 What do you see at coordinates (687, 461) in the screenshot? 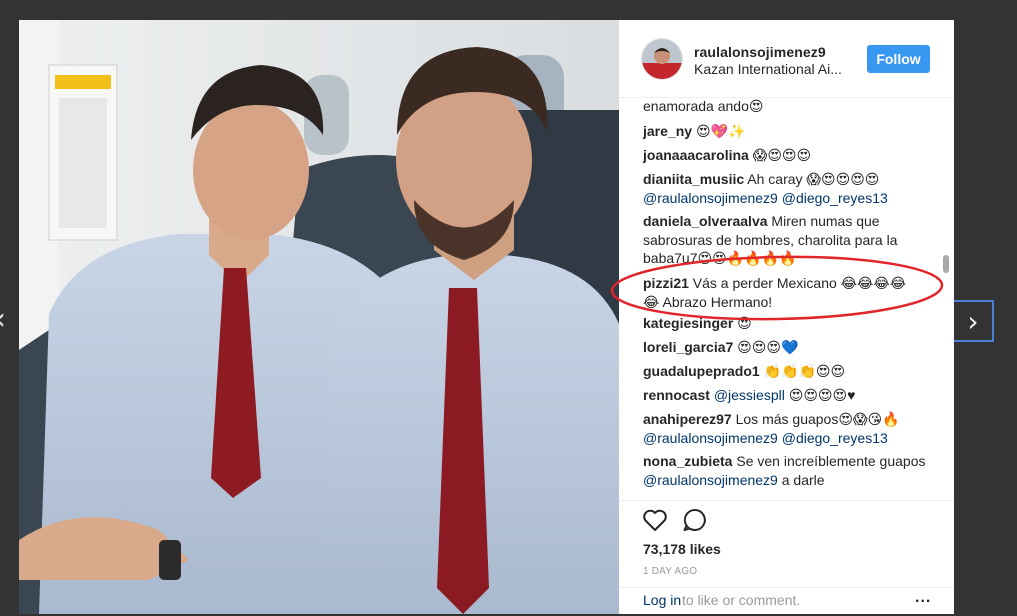
I see `comment-username: nona_zubieta` at bounding box center [687, 461].